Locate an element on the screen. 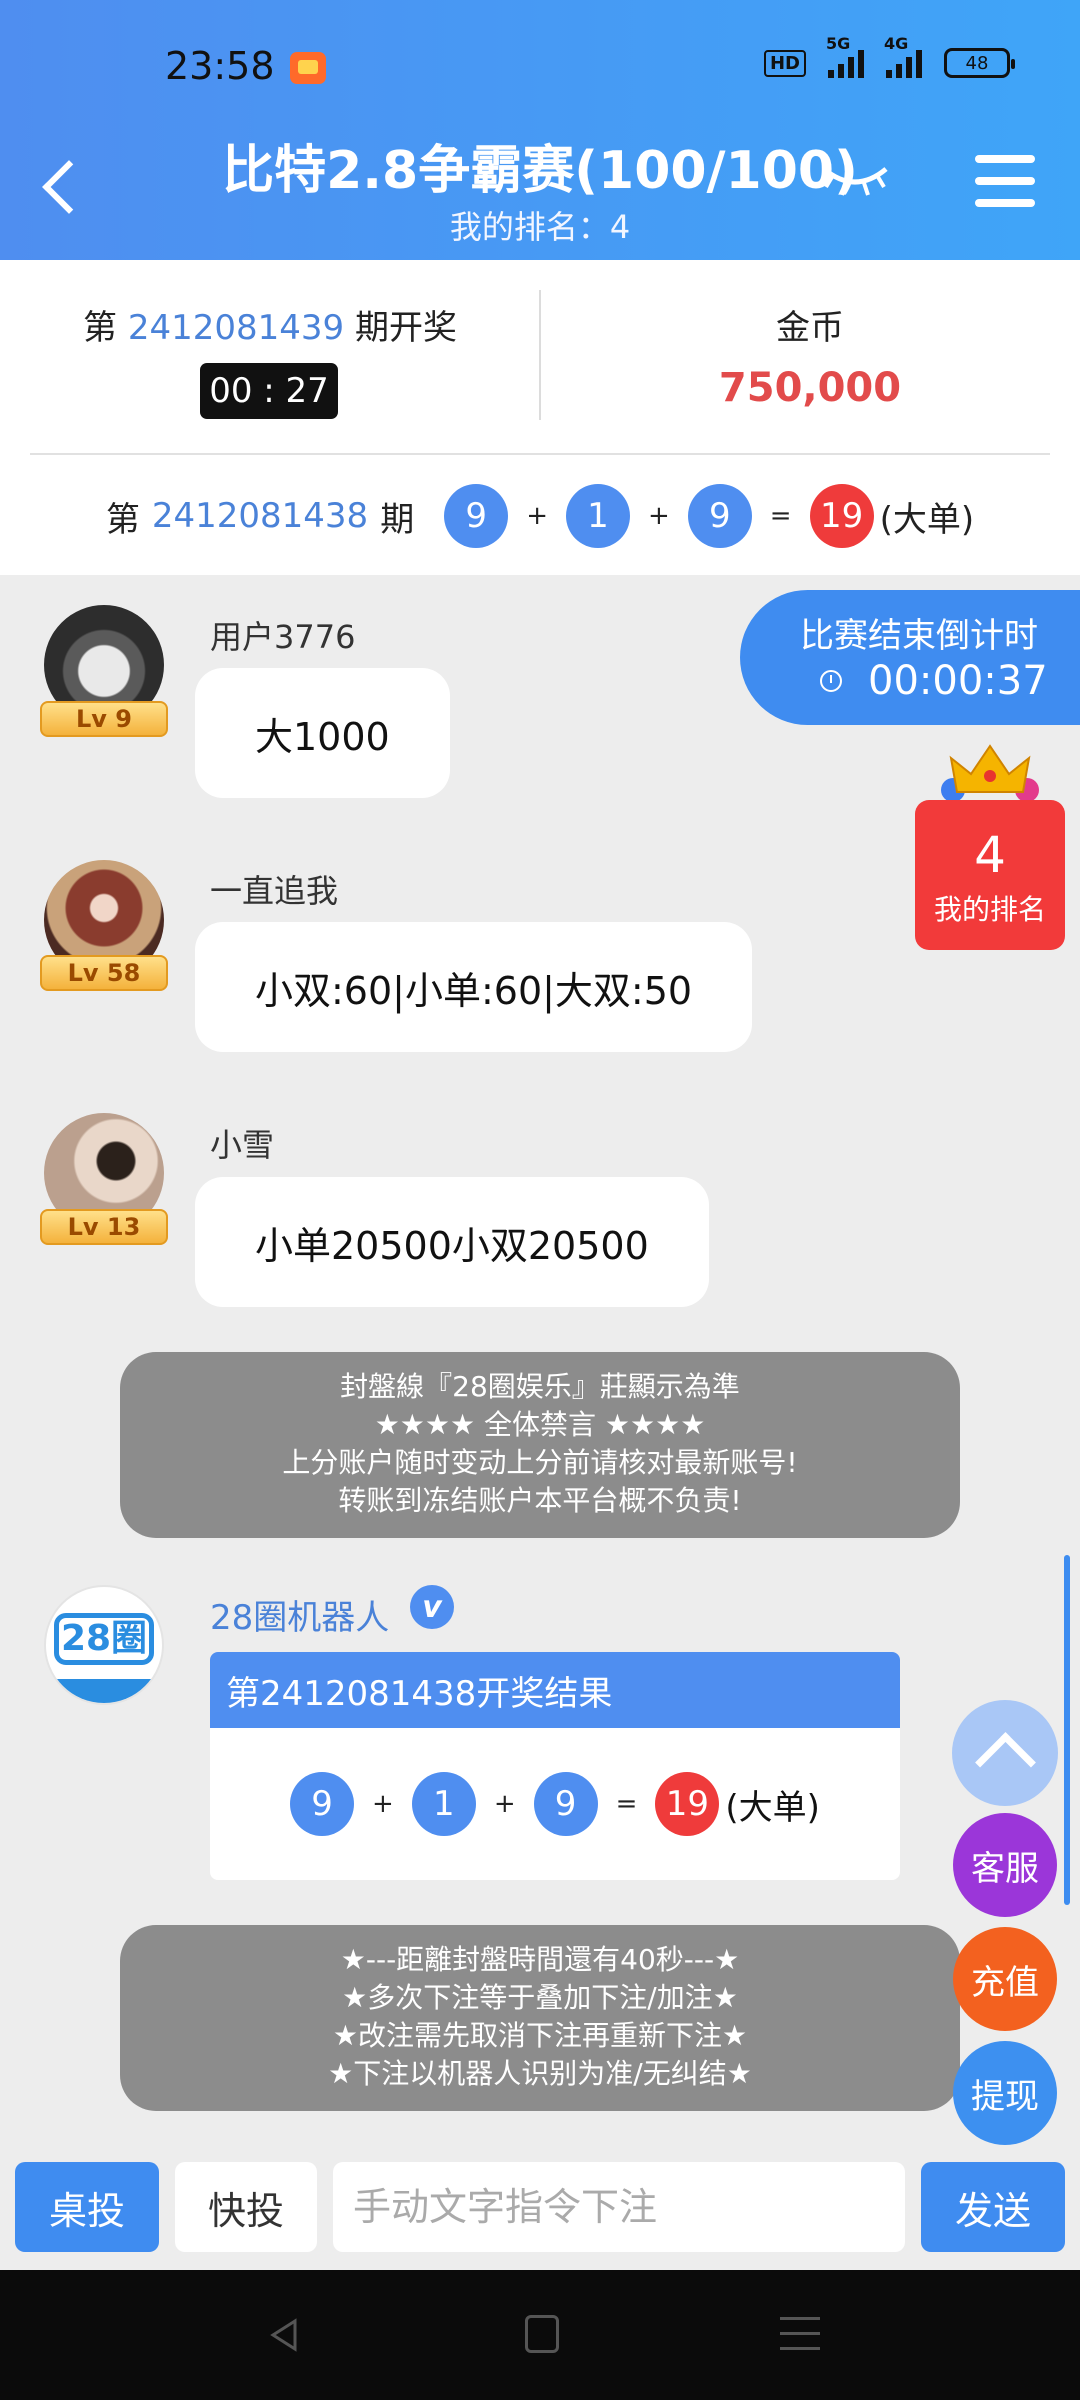 The height and width of the screenshot is (2400, 1080). last-draw-result: 第 2412081438 期 9 + 1 + 9 = 19 (大单) is located at coordinates (540, 516).